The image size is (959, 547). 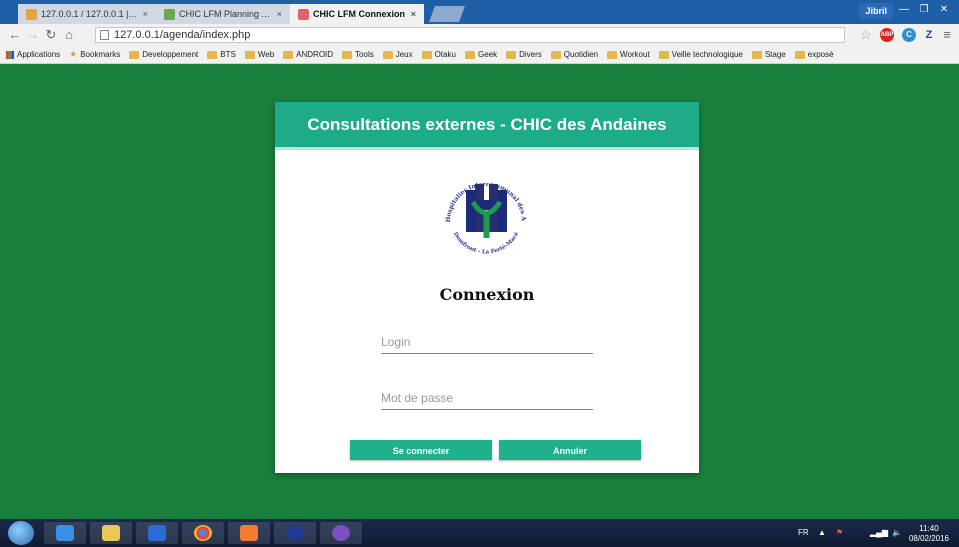 I want to click on login-input, so click(x=487, y=342).